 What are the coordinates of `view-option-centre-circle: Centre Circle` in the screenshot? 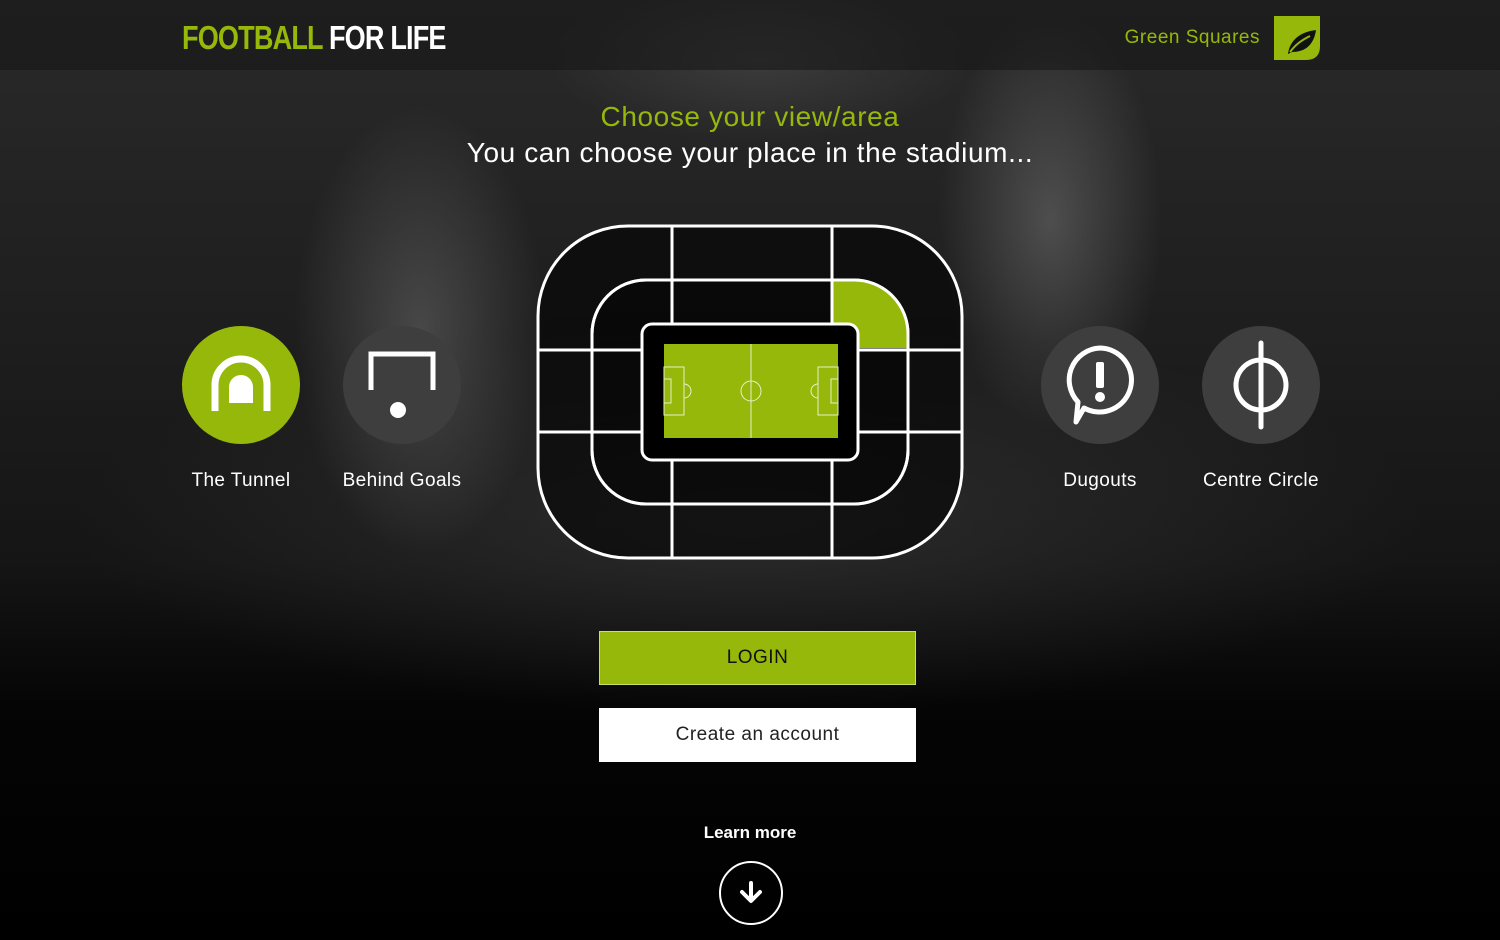 It's located at (1261, 409).